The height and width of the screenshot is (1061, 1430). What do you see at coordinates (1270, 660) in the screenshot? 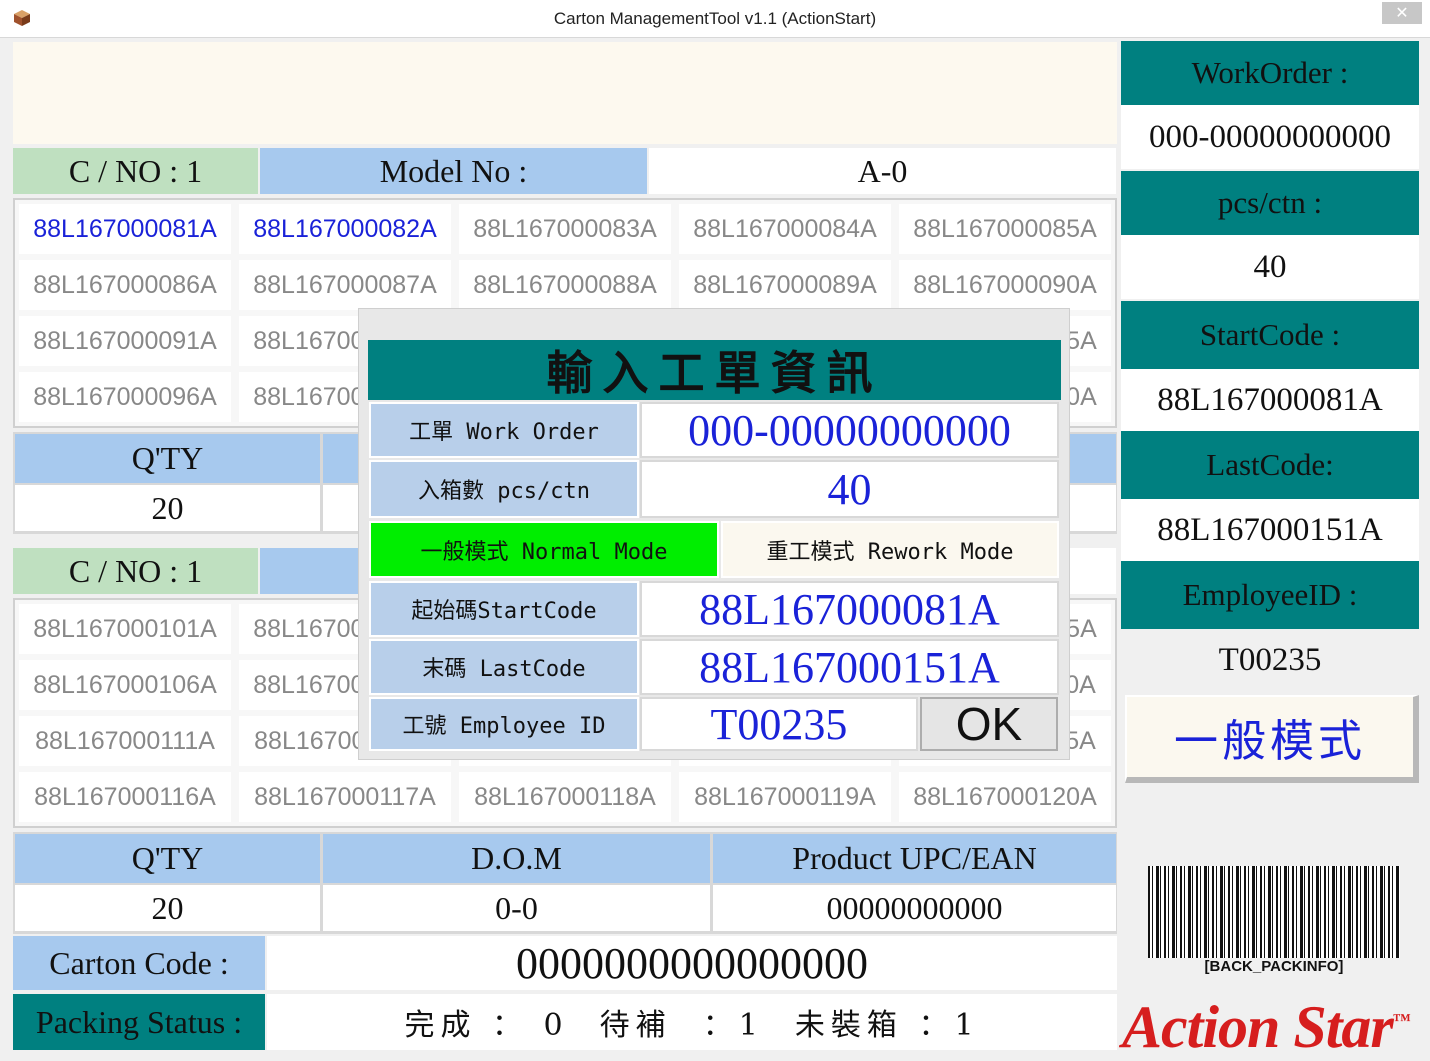
I see `employee-id-value: T00235` at bounding box center [1270, 660].